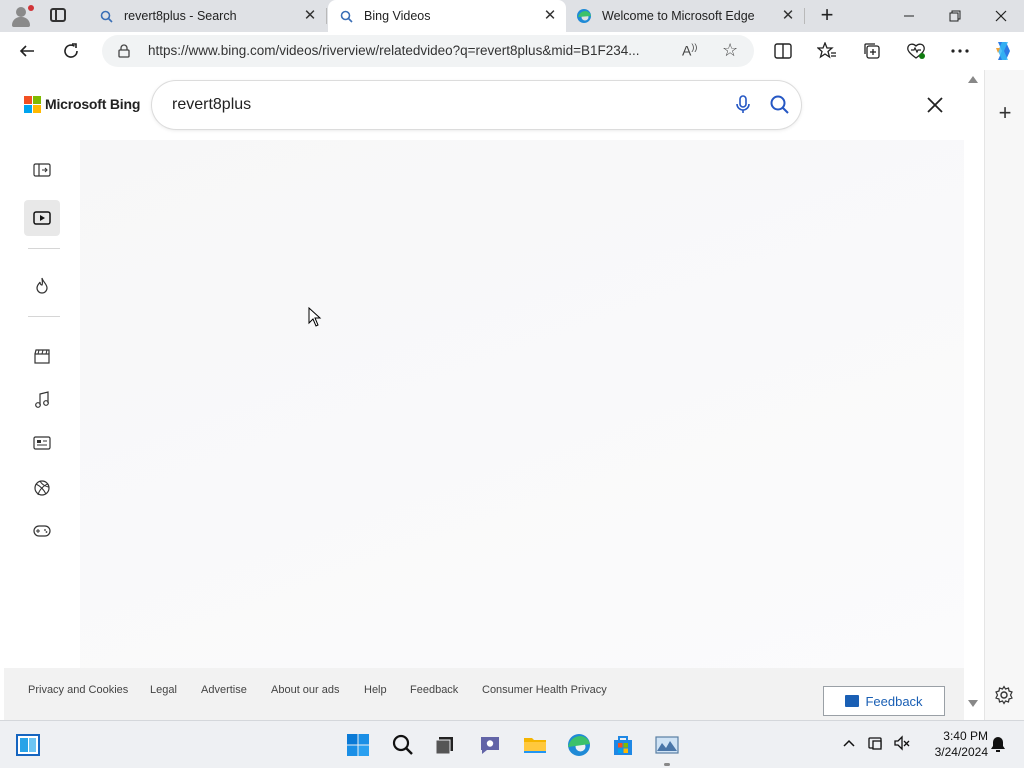 The height and width of the screenshot is (768, 1024). Describe the element at coordinates (973, 703) in the screenshot. I see `scroll-down-arrow-icon` at that location.